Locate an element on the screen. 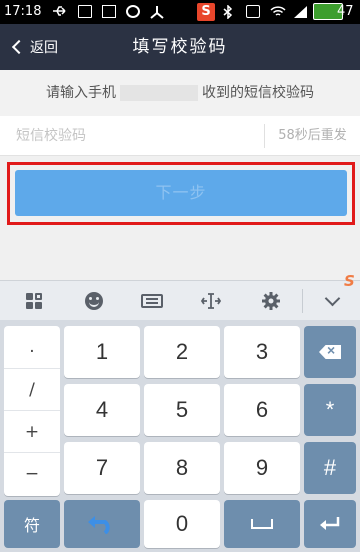 The height and width of the screenshot is (552, 360). vibrate-icon is located at coordinates (253, 11).